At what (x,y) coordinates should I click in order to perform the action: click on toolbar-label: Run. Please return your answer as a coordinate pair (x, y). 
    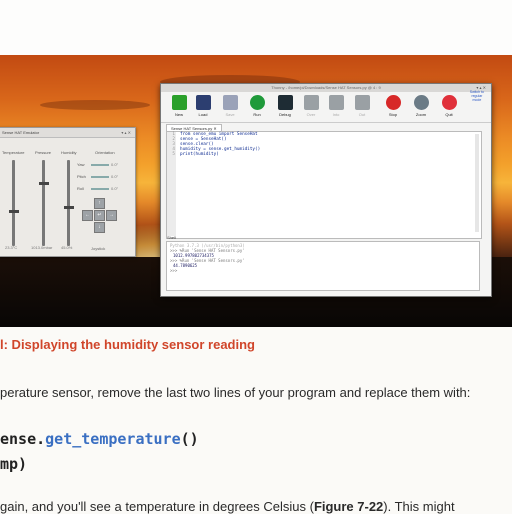
    Looking at the image, I should click on (257, 114).